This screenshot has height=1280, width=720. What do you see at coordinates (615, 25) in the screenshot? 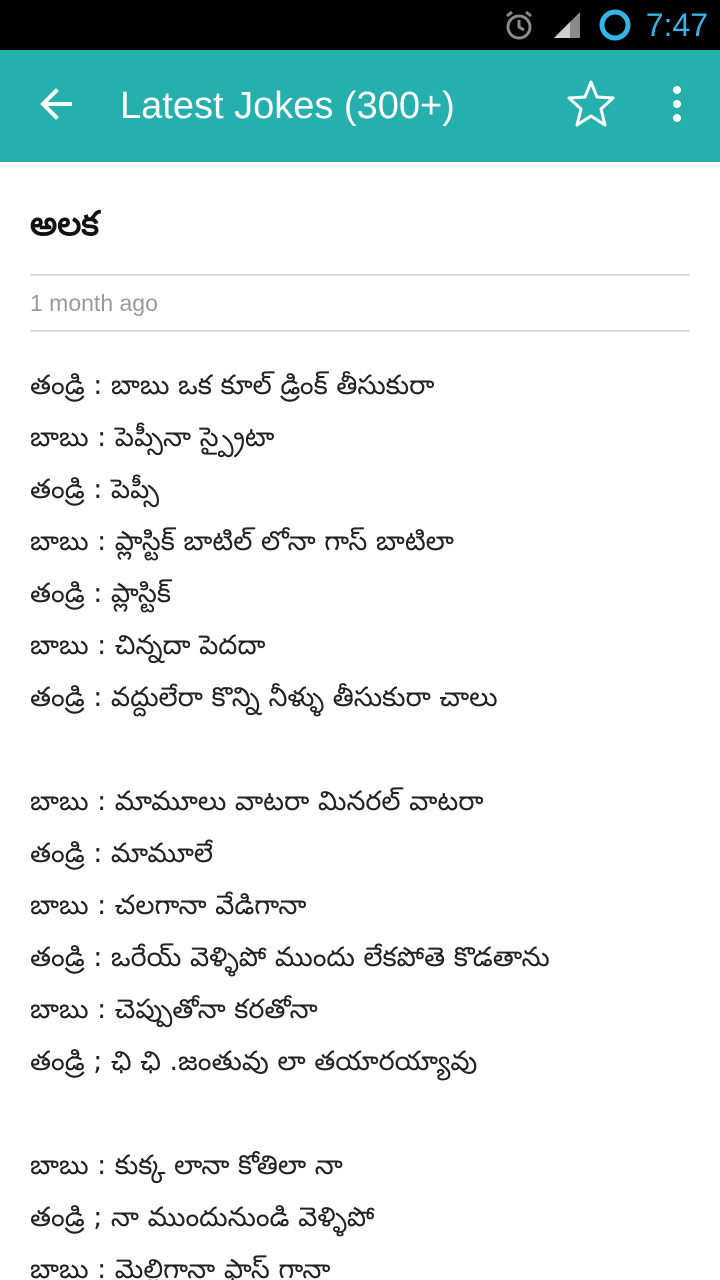
I see `sync-icon` at bounding box center [615, 25].